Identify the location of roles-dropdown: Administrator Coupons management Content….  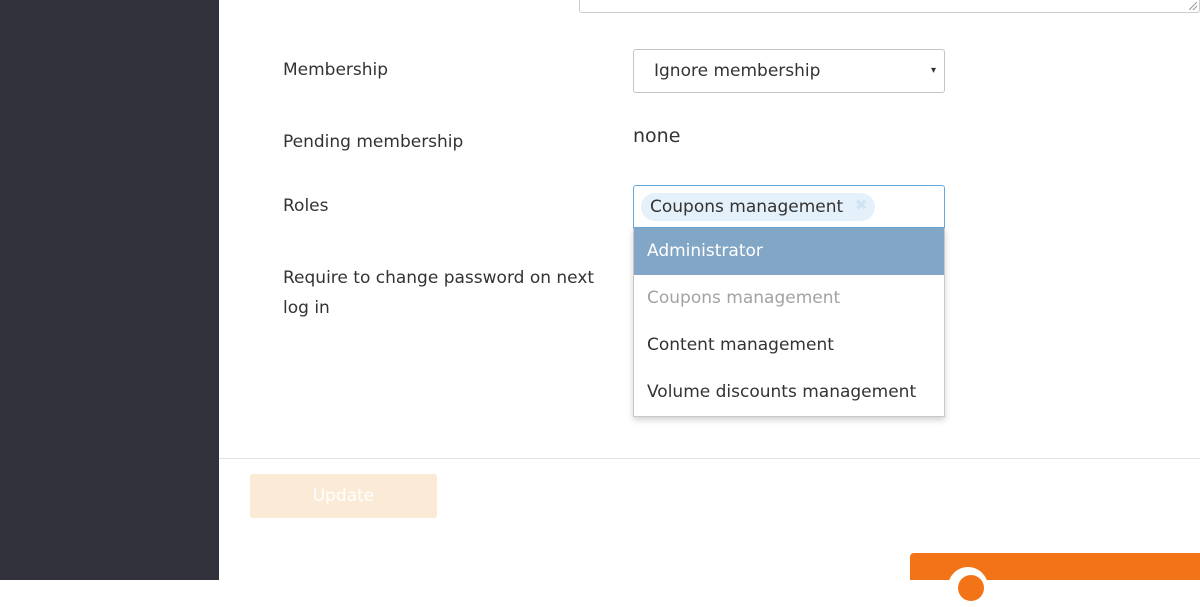
(789, 322).